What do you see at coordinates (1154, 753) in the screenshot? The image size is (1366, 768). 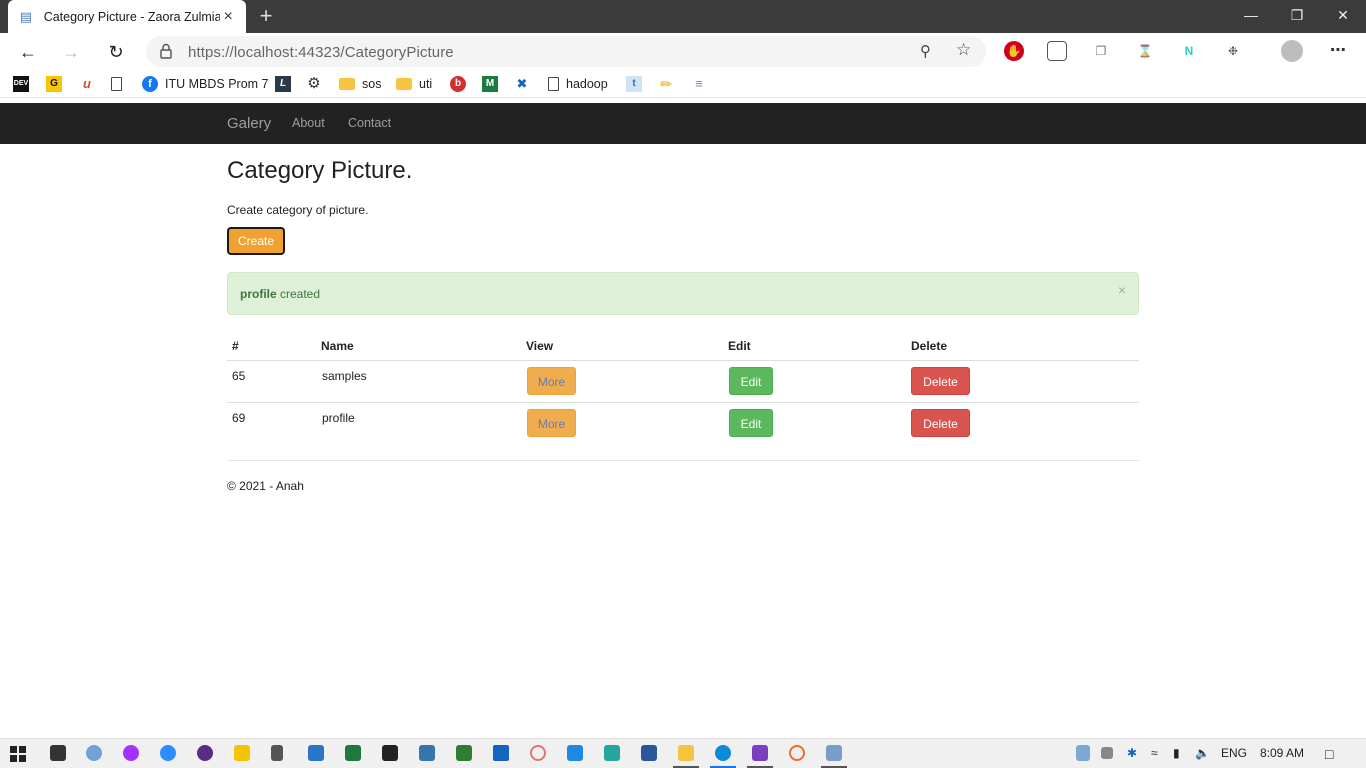 I see `wifi-icon: ≈` at bounding box center [1154, 753].